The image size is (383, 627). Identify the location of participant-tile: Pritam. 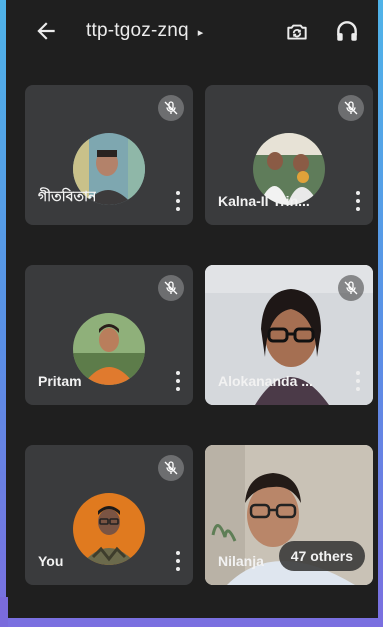
(109, 335).